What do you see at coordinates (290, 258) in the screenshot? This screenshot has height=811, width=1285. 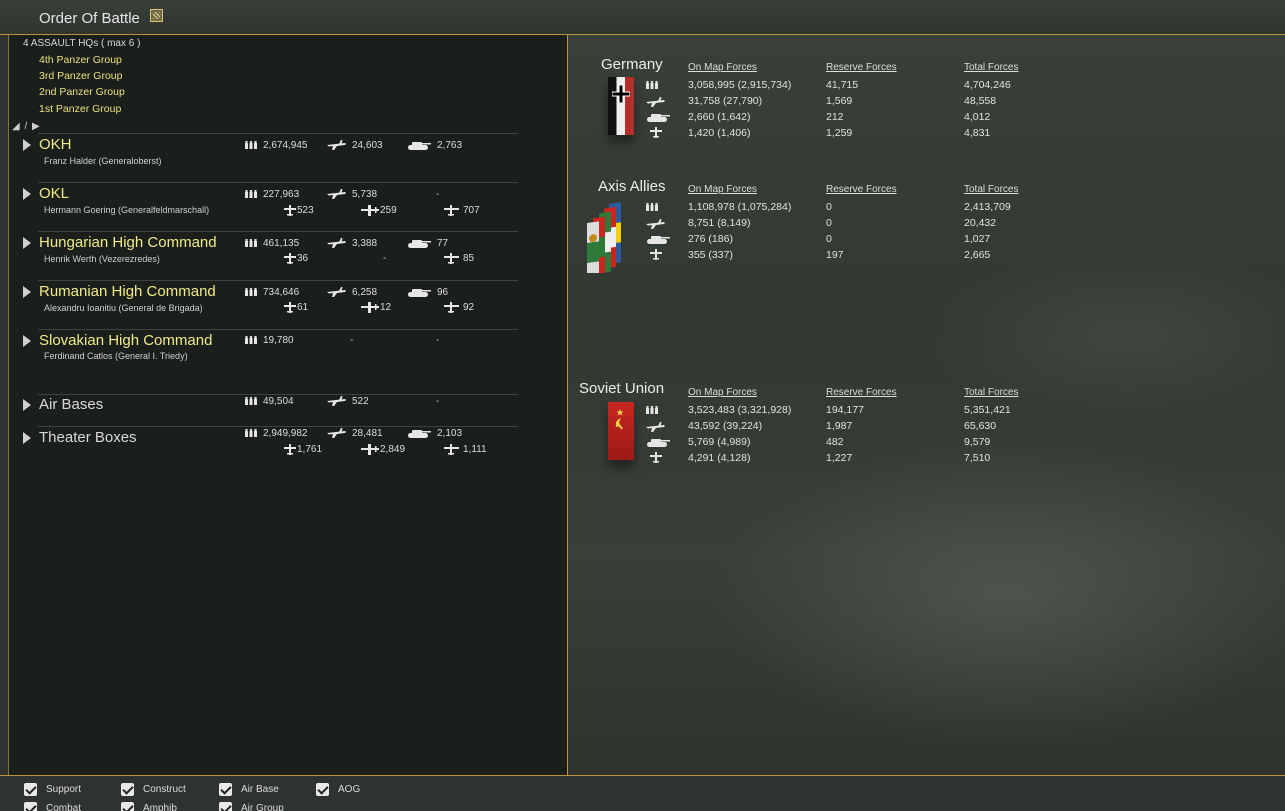 I see `fighter-icon` at bounding box center [290, 258].